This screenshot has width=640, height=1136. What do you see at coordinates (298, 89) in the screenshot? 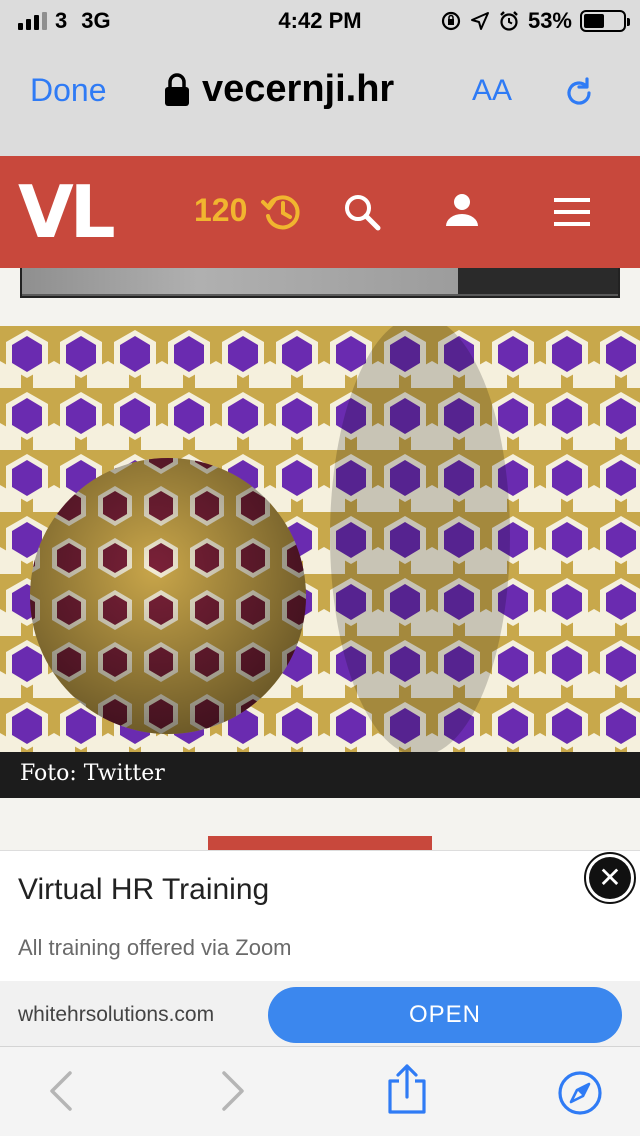
I see `site-domain: vecernji.hr` at bounding box center [298, 89].